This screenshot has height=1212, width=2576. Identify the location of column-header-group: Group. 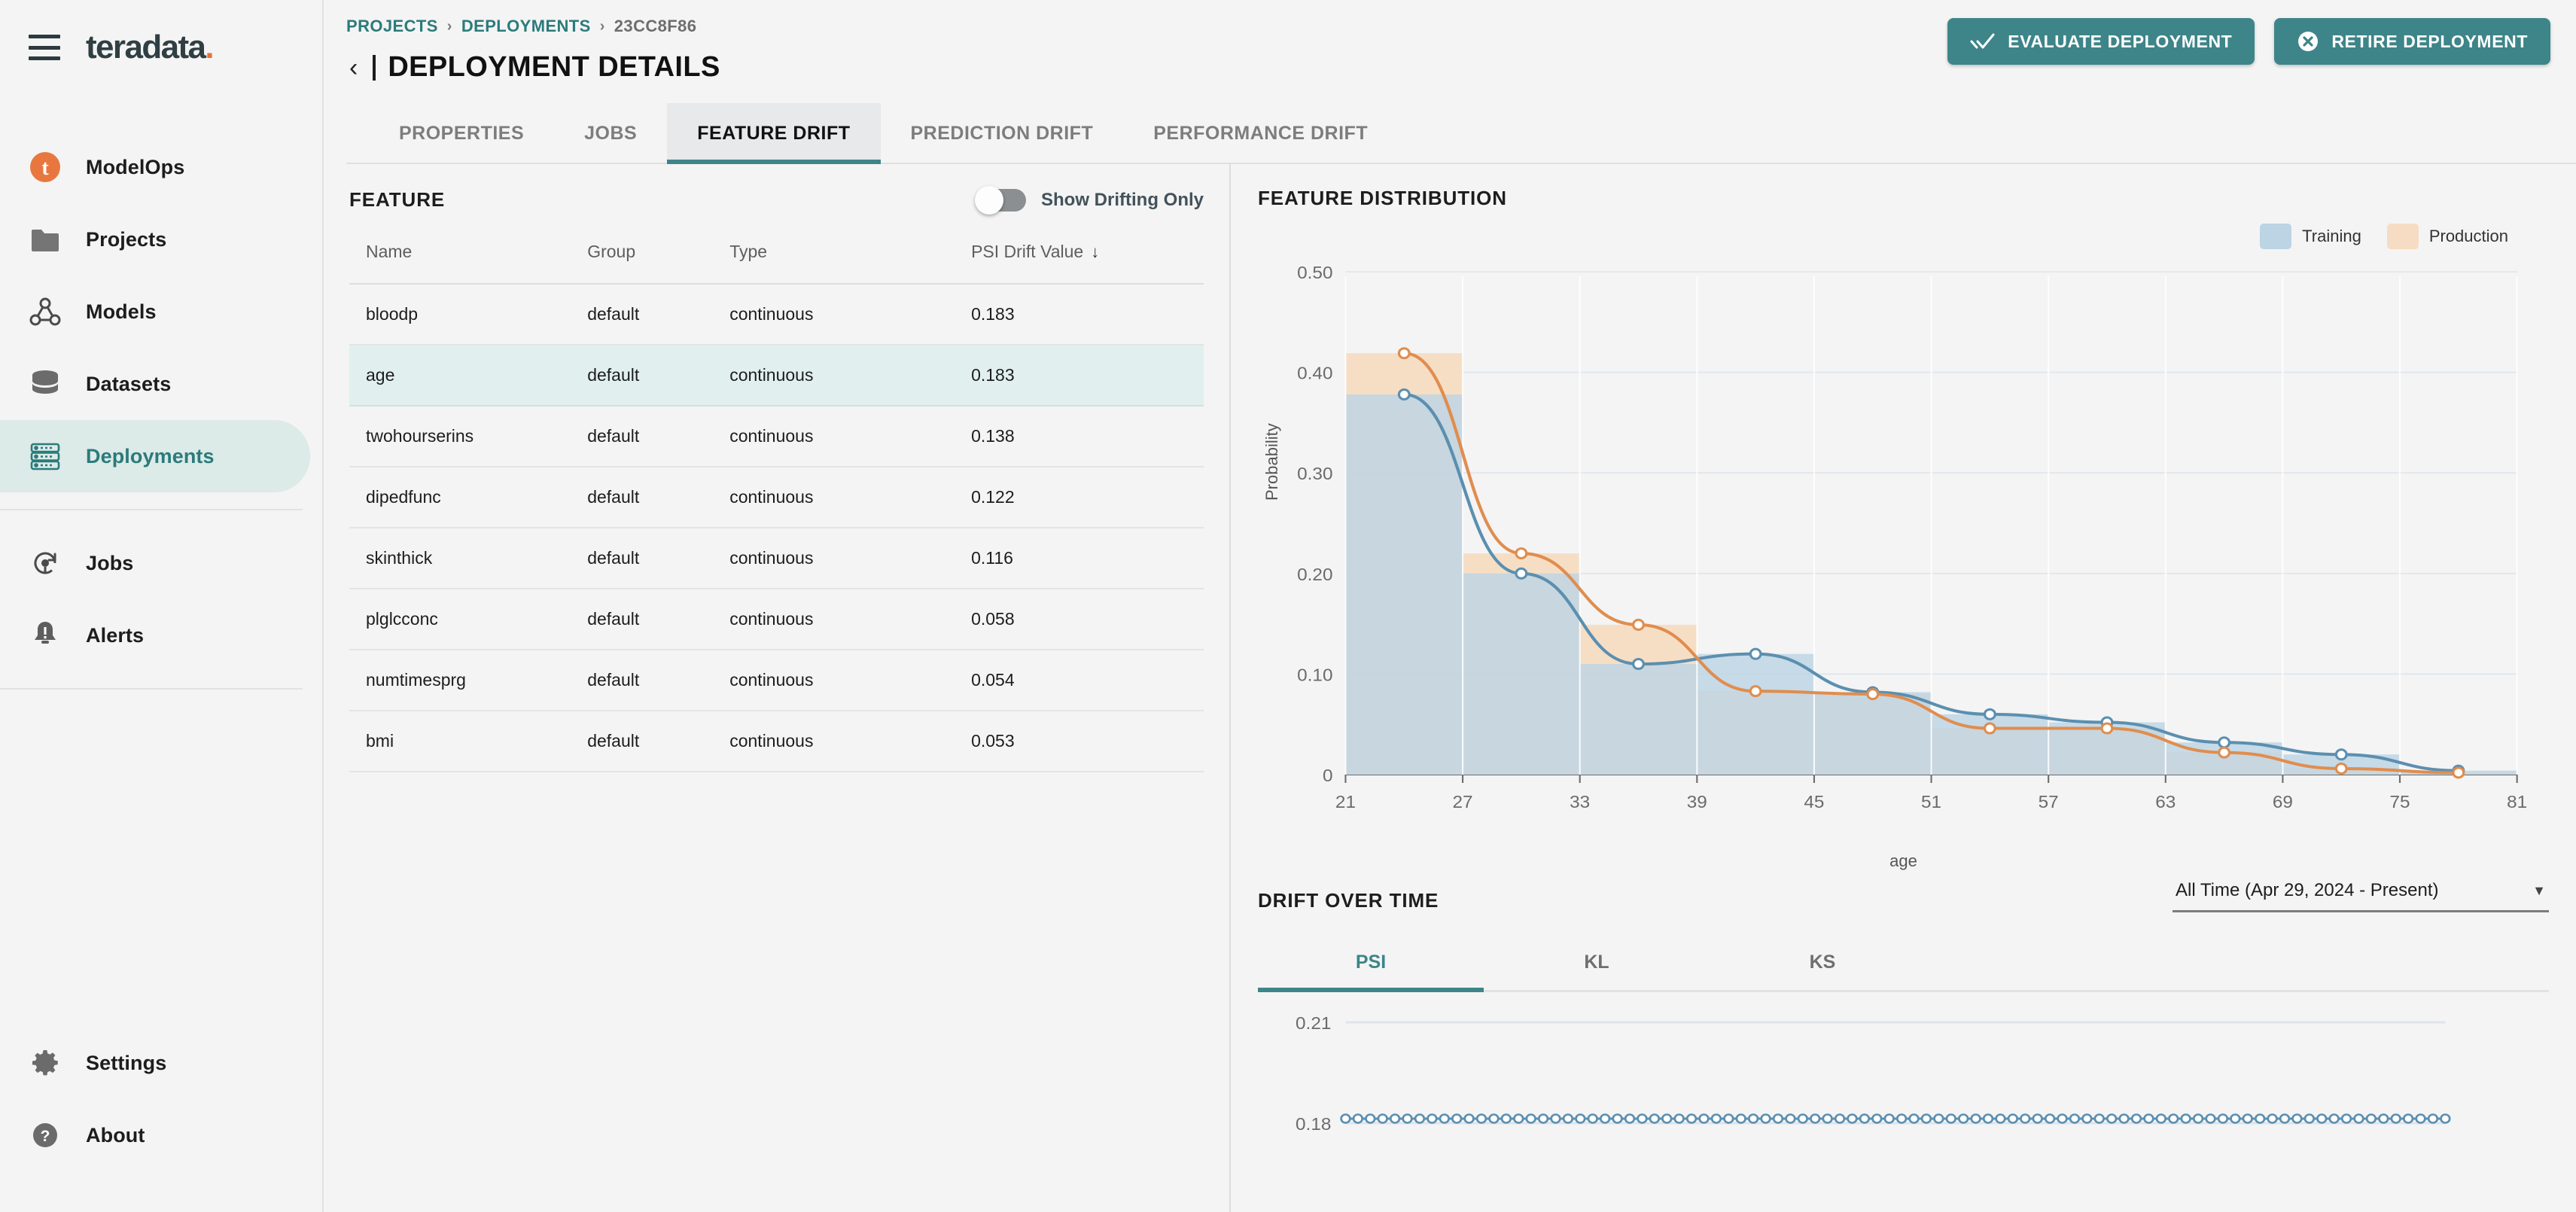
(659, 259).